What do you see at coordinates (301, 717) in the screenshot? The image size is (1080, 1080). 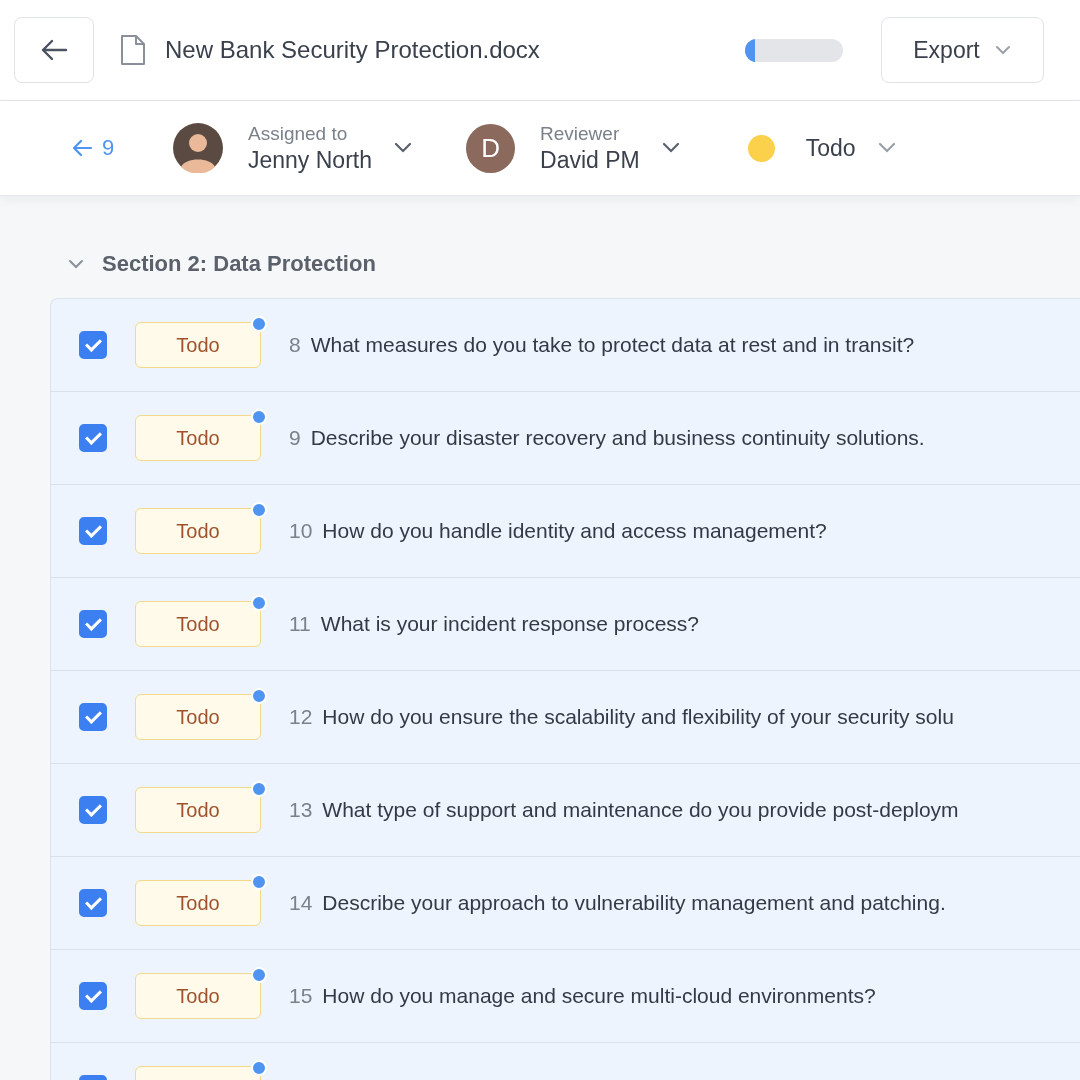 I see `question-number: 12` at bounding box center [301, 717].